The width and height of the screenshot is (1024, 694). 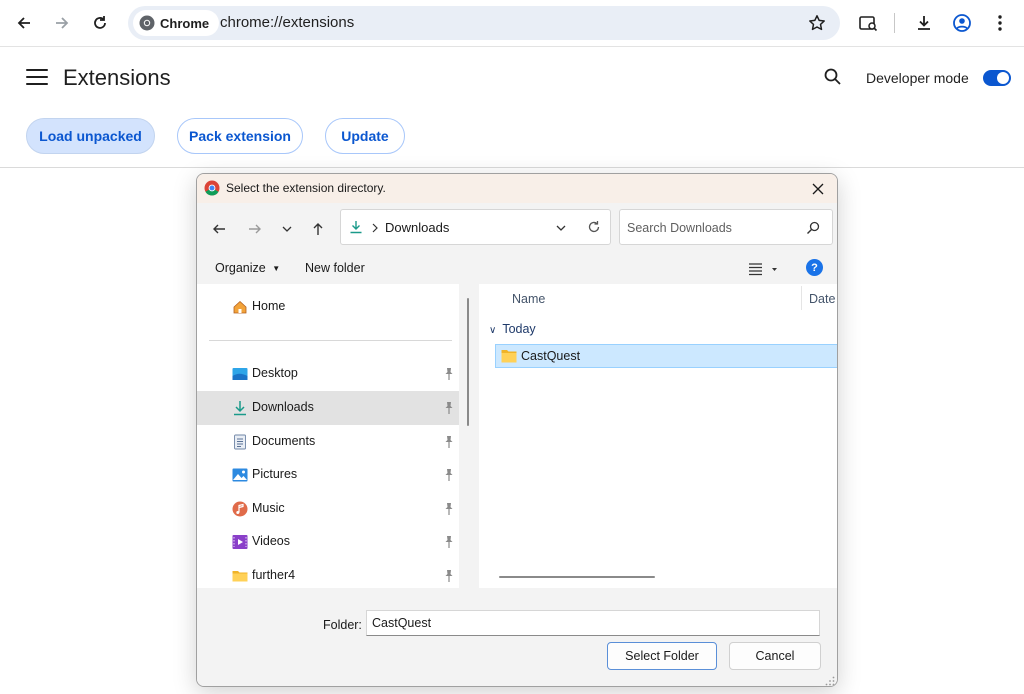 What do you see at coordinates (801, 298) in the screenshot?
I see `column-divider` at bounding box center [801, 298].